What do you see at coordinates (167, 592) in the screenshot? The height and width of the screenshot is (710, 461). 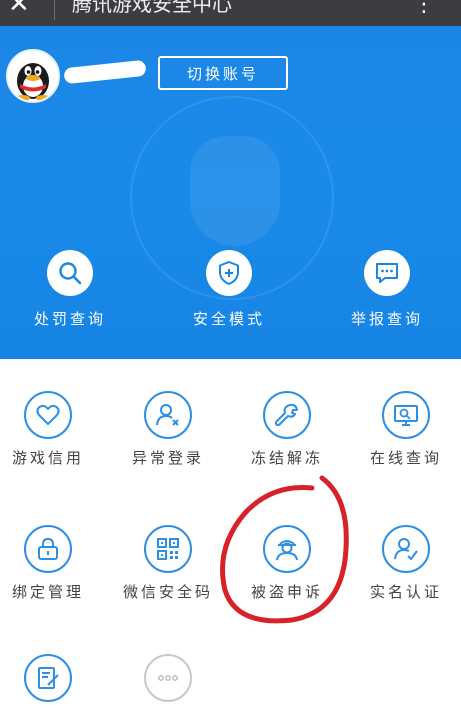 I see `service-label: 微信安全码` at bounding box center [167, 592].